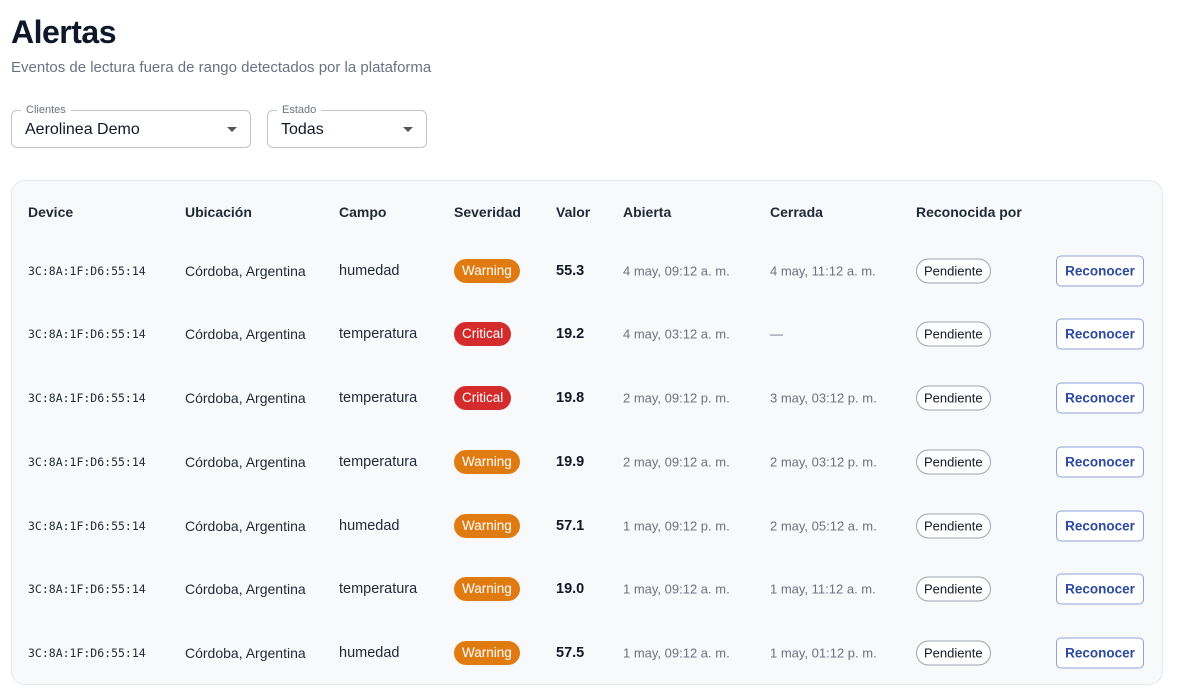 Image resolution: width=1181 pixels, height=696 pixels. I want to click on clientes-select-value: Aerolinea Demo, so click(82, 129).